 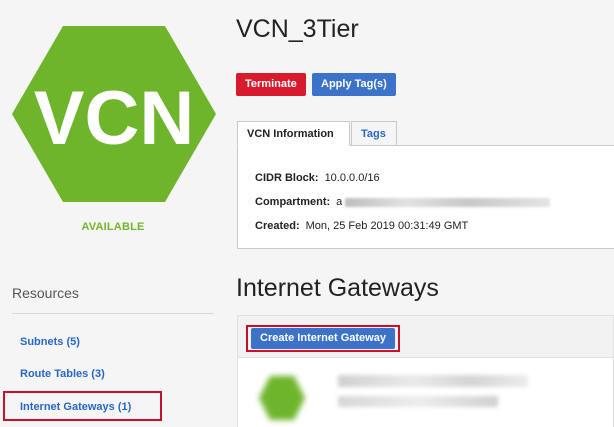 What do you see at coordinates (282, 398) in the screenshot?
I see `gateway-hexagon-icon` at bounding box center [282, 398].